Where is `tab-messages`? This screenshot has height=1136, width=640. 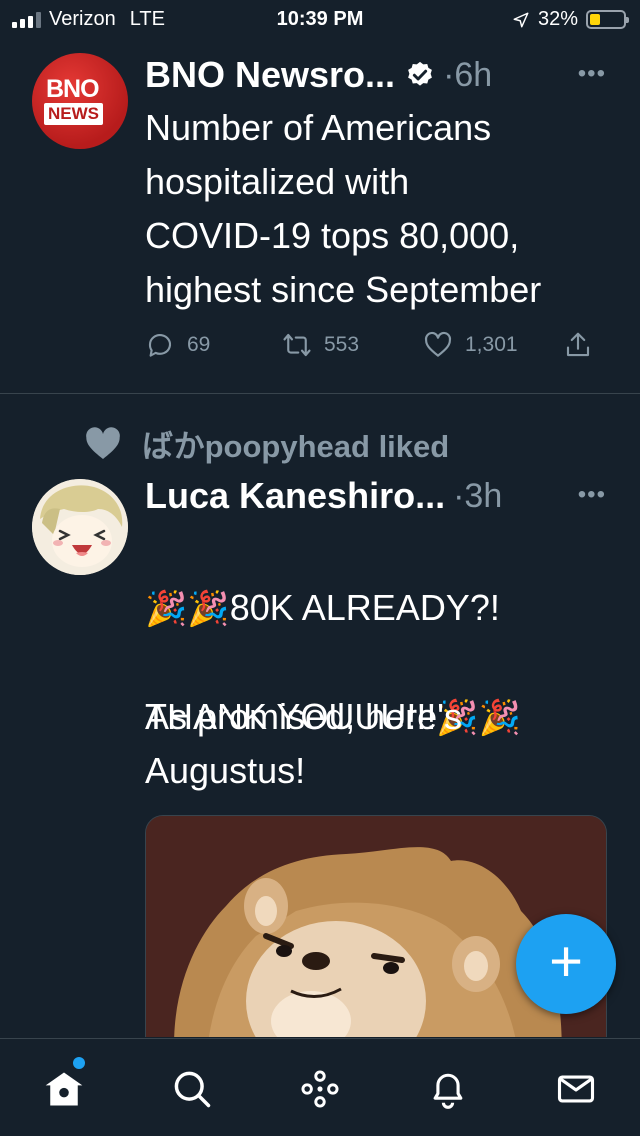
tab-messages is located at coordinates (576, 1089).